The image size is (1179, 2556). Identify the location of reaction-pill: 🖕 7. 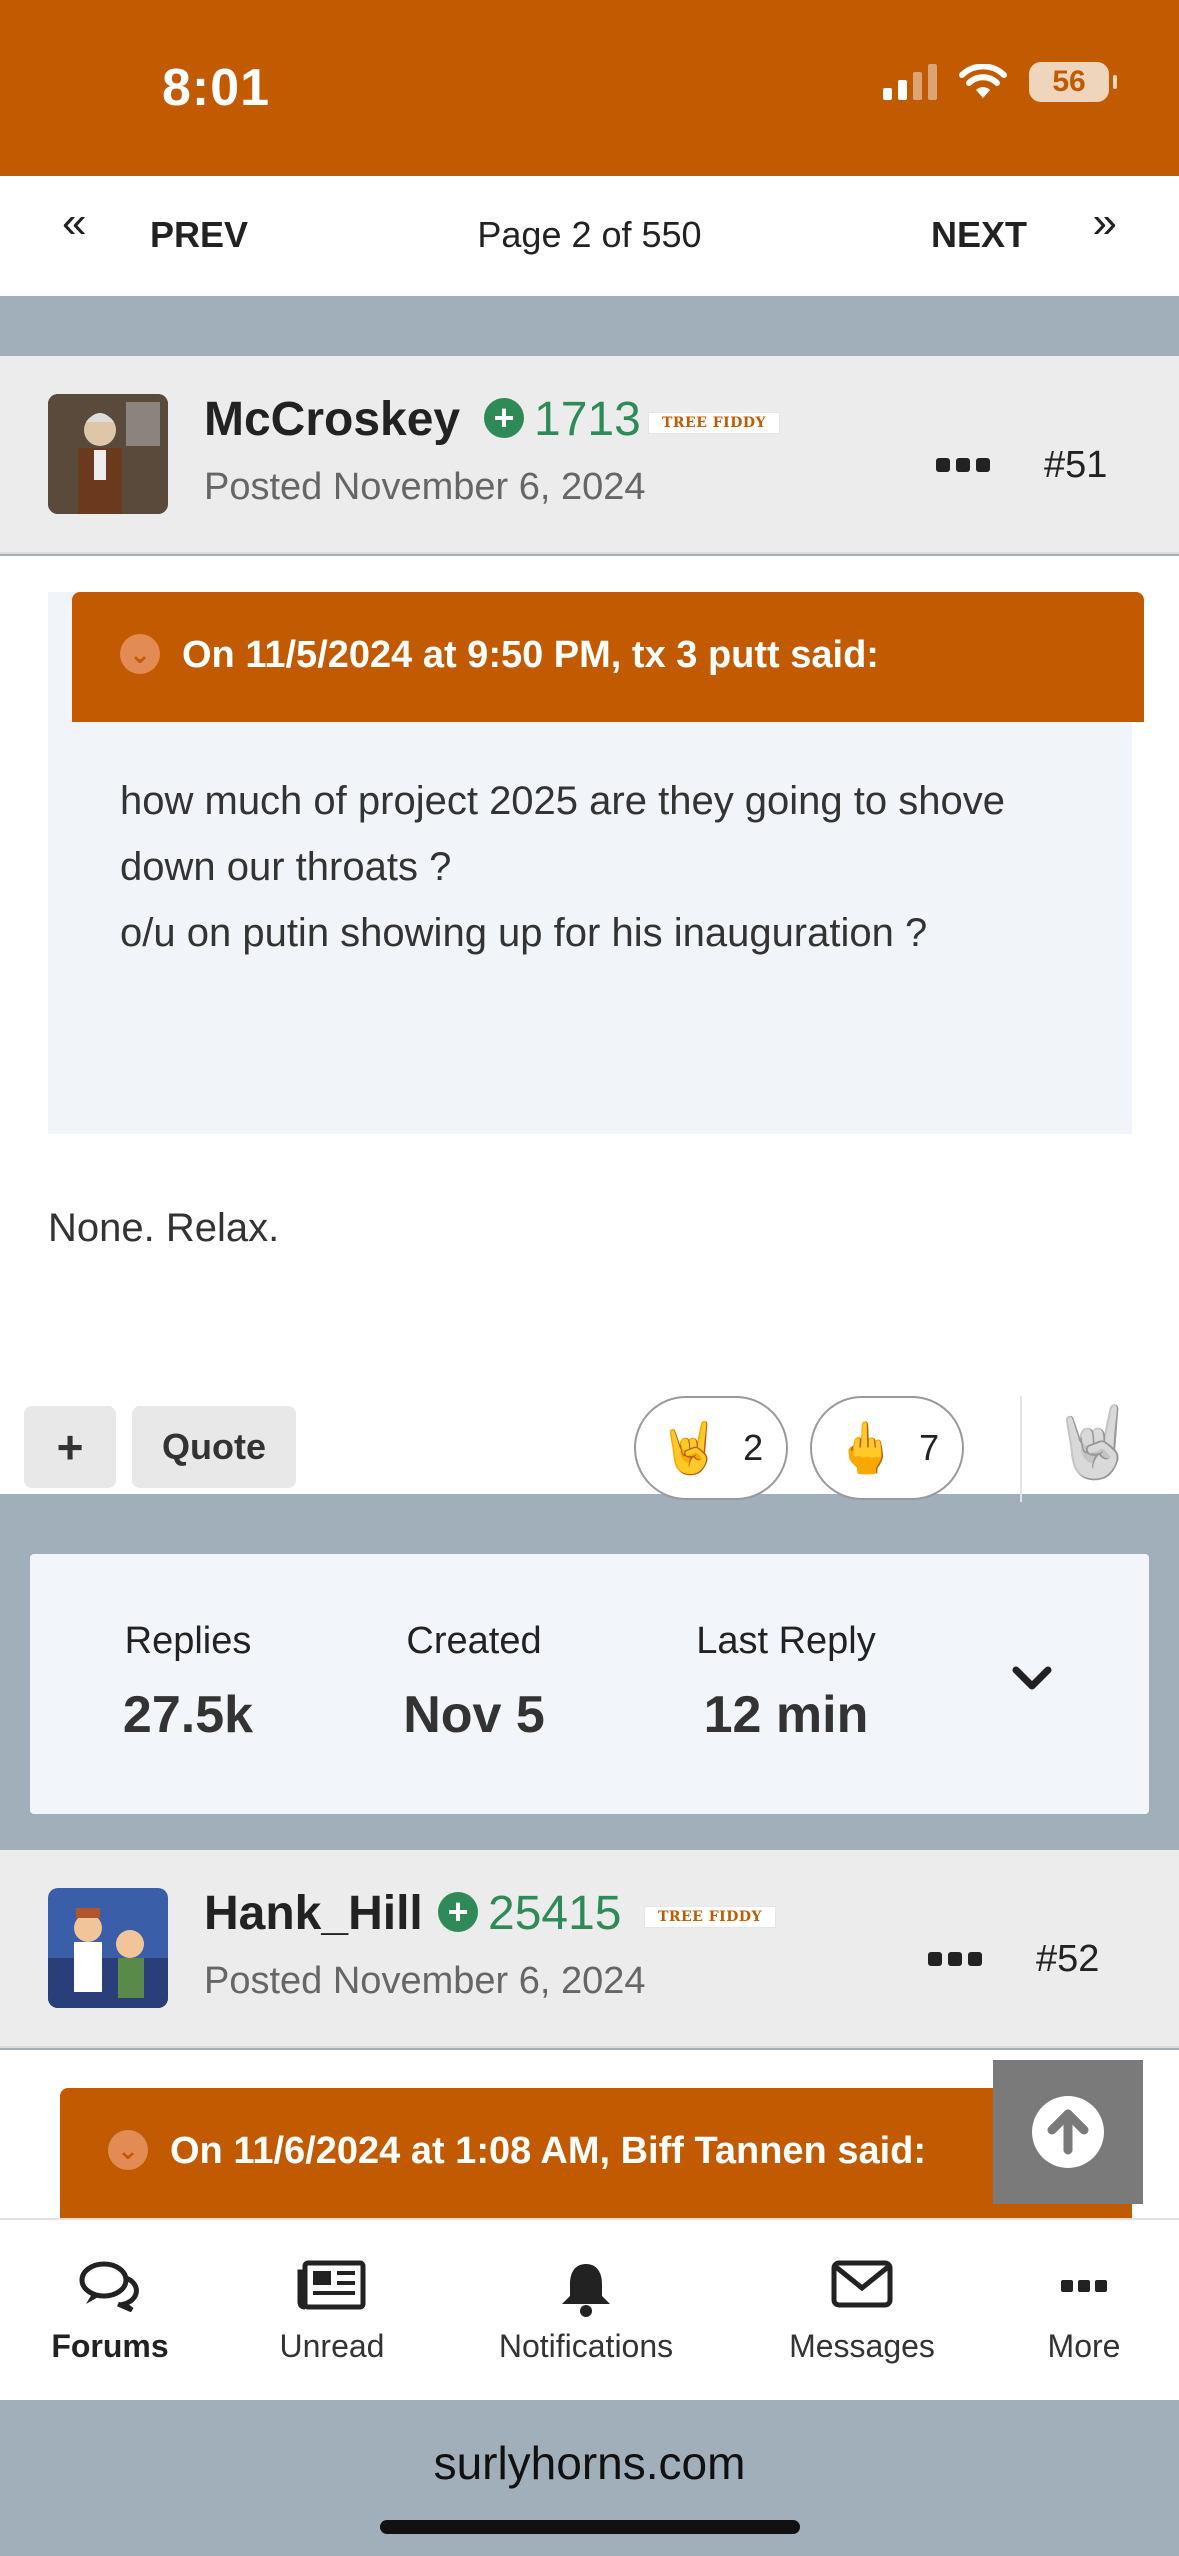
(887, 1448).